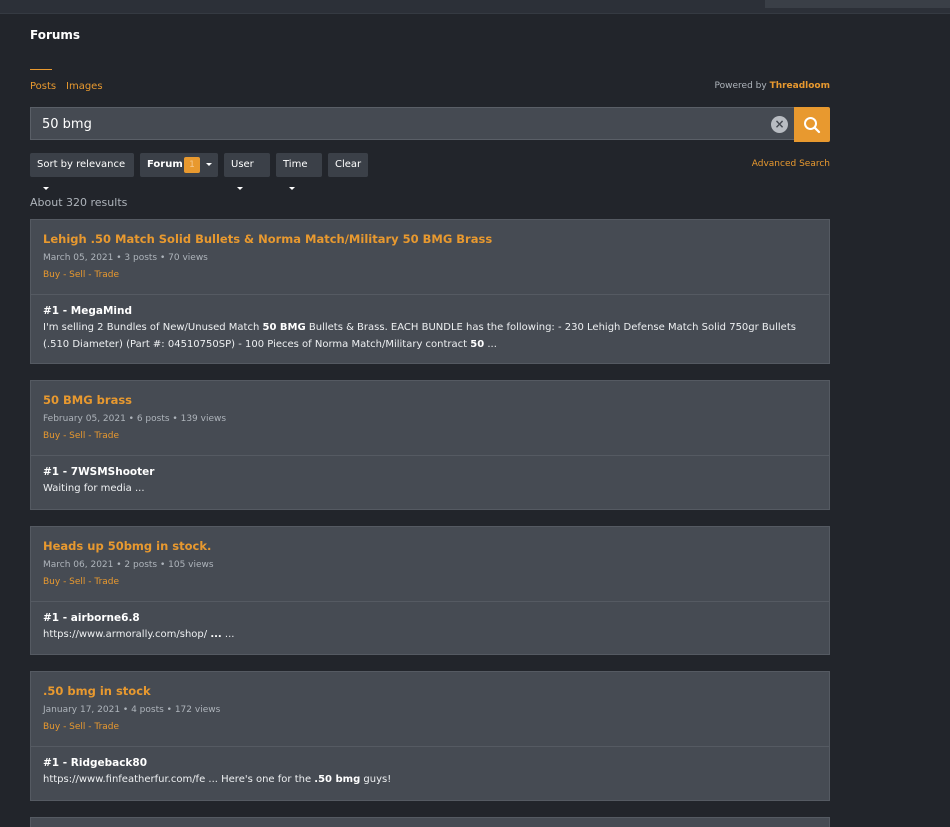 Image resolution: width=950 pixels, height=827 pixels. I want to click on post-author: #1 - 7WSMShooter, so click(99, 472).